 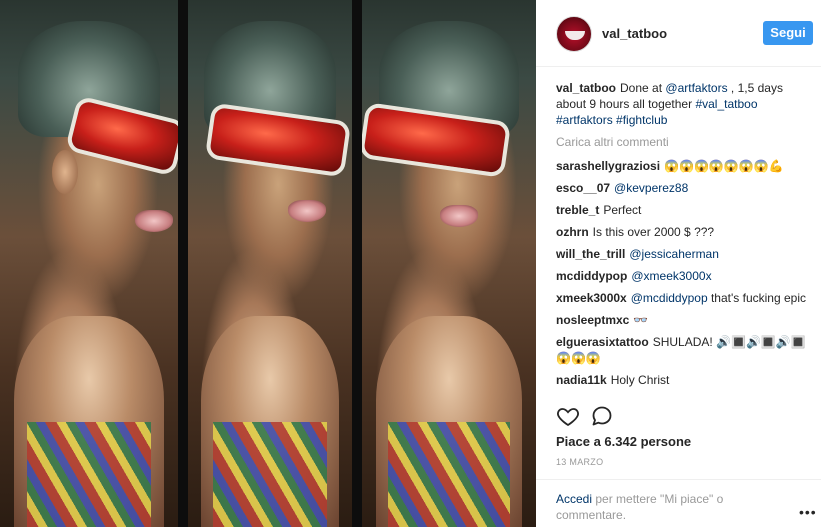 I want to click on comment-icon, so click(x=602, y=416).